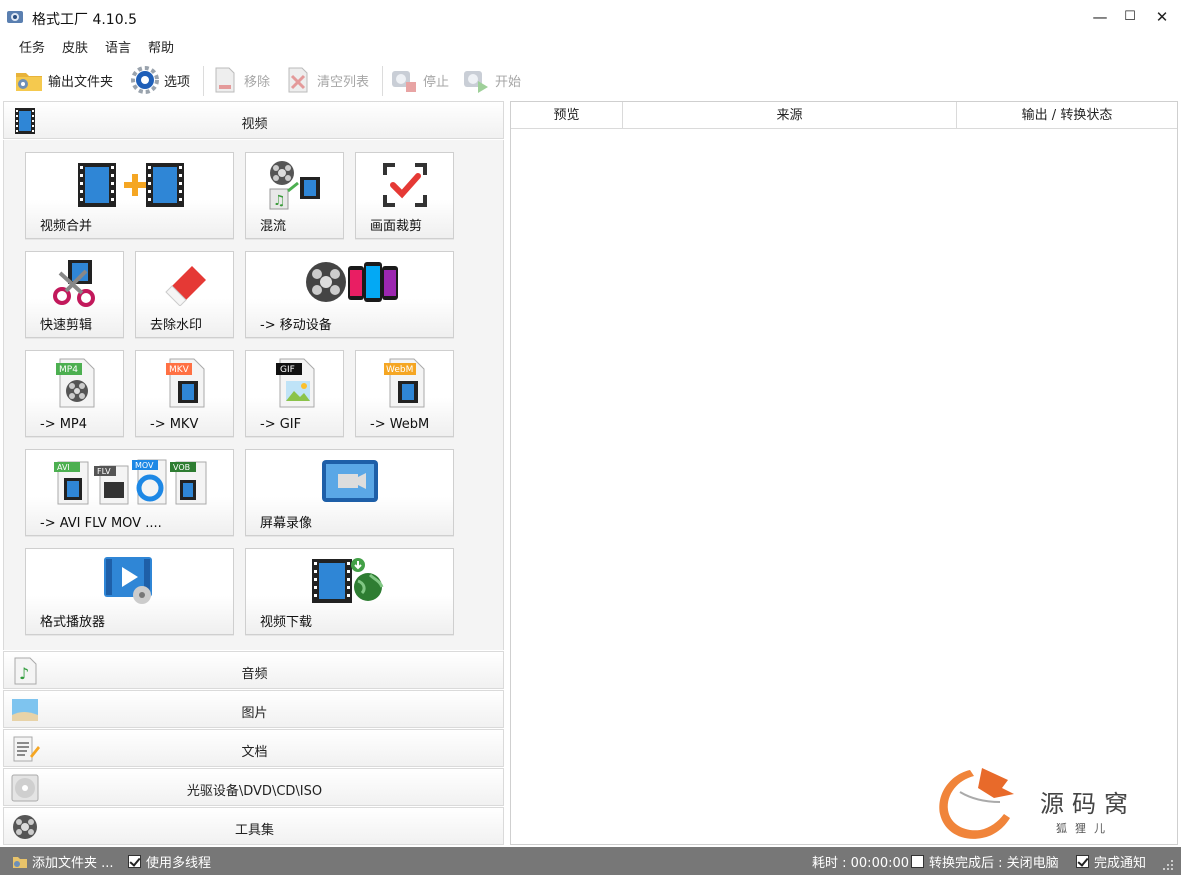 This screenshot has width=1181, height=875. Describe the element at coordinates (185, 286) in the screenshot. I see `eraser-icon` at that location.